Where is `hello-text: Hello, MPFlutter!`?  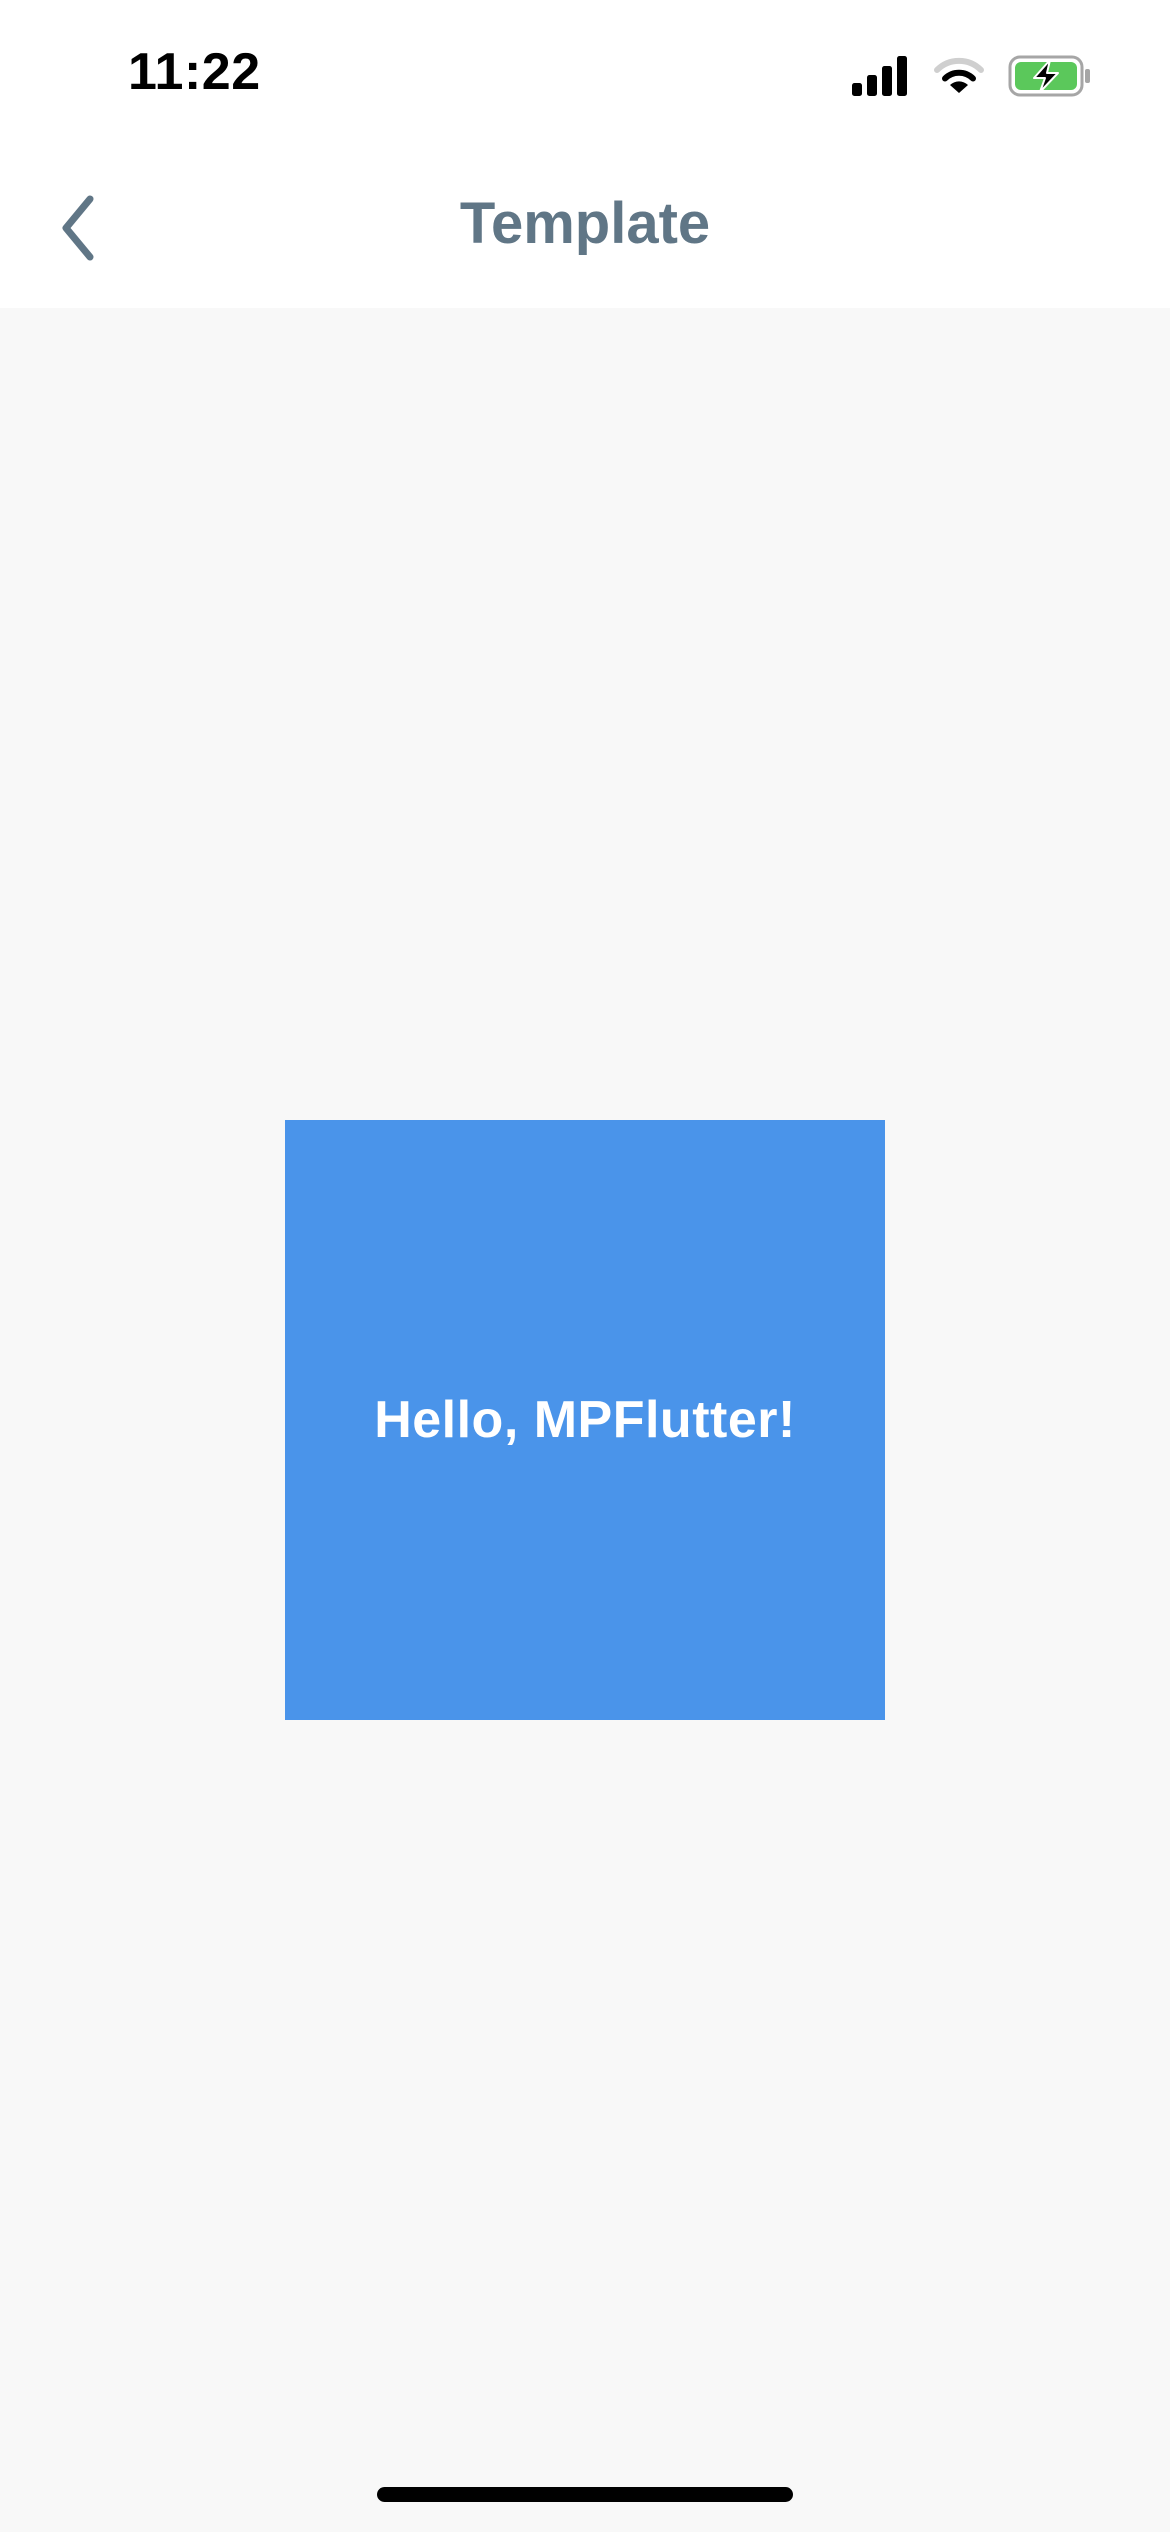 hello-text: Hello, MPFlutter! is located at coordinates (585, 1420).